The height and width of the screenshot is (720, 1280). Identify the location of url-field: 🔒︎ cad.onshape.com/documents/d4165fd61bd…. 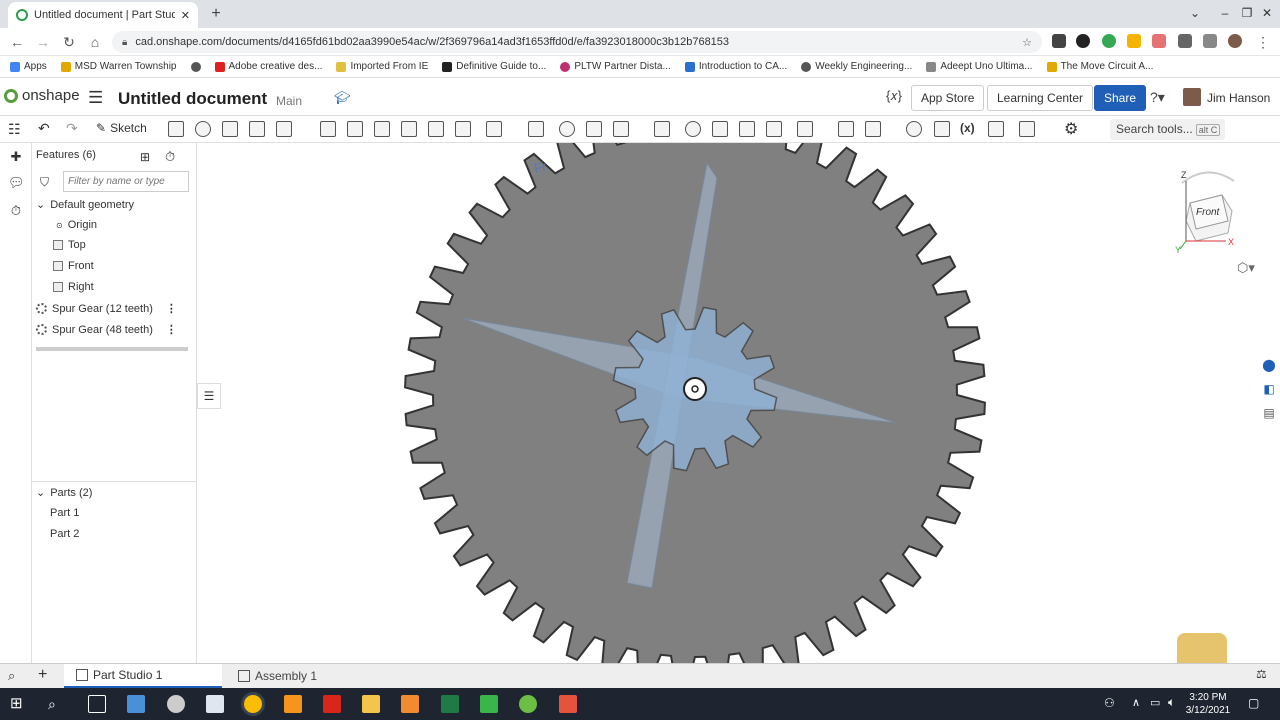
(577, 42).